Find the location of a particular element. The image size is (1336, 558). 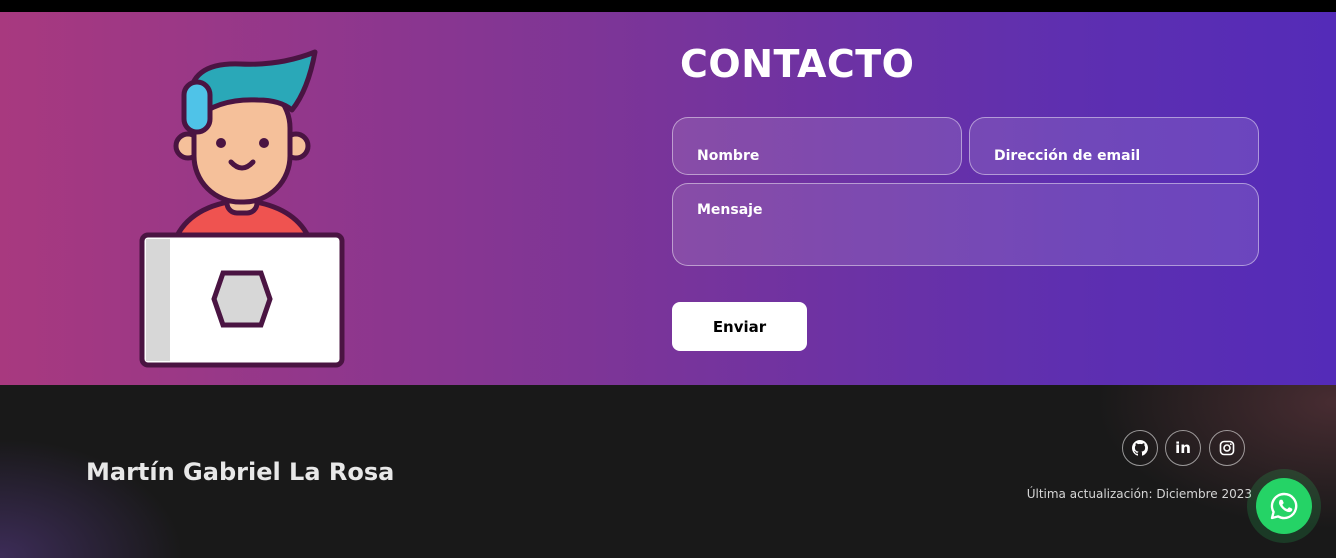

instagram-icon is located at coordinates (1227, 448).